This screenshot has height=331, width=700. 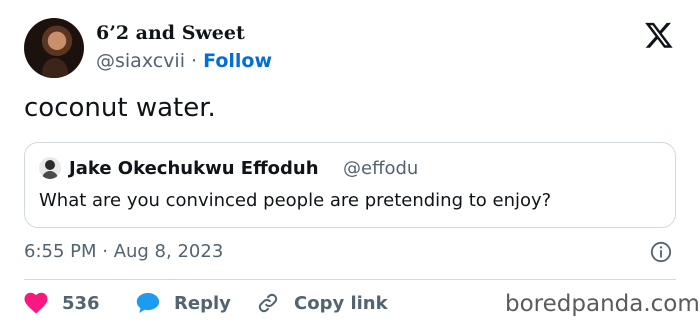 What do you see at coordinates (341, 303) in the screenshot?
I see `copy-link-label: Copy link` at bounding box center [341, 303].